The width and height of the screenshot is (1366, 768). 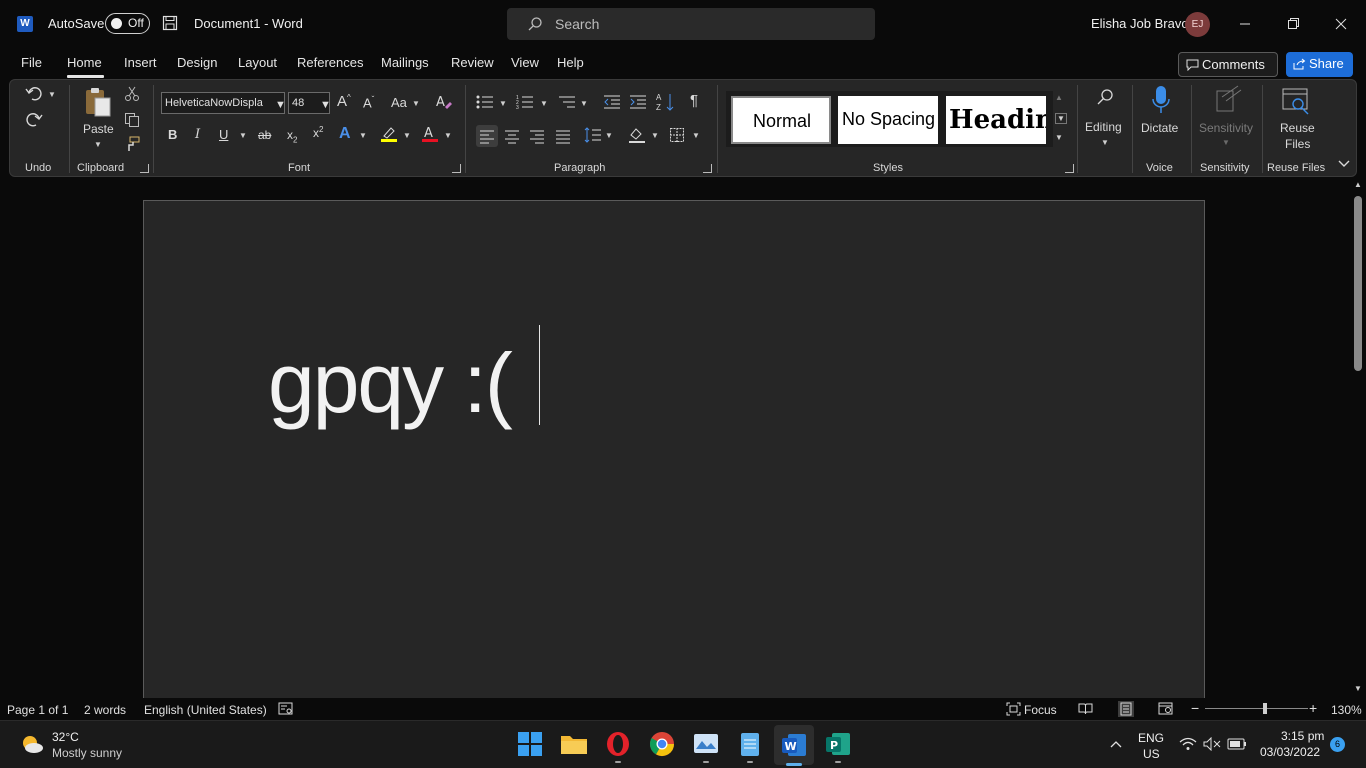 I want to click on numbering-icon: 123, so click(x=525, y=102).